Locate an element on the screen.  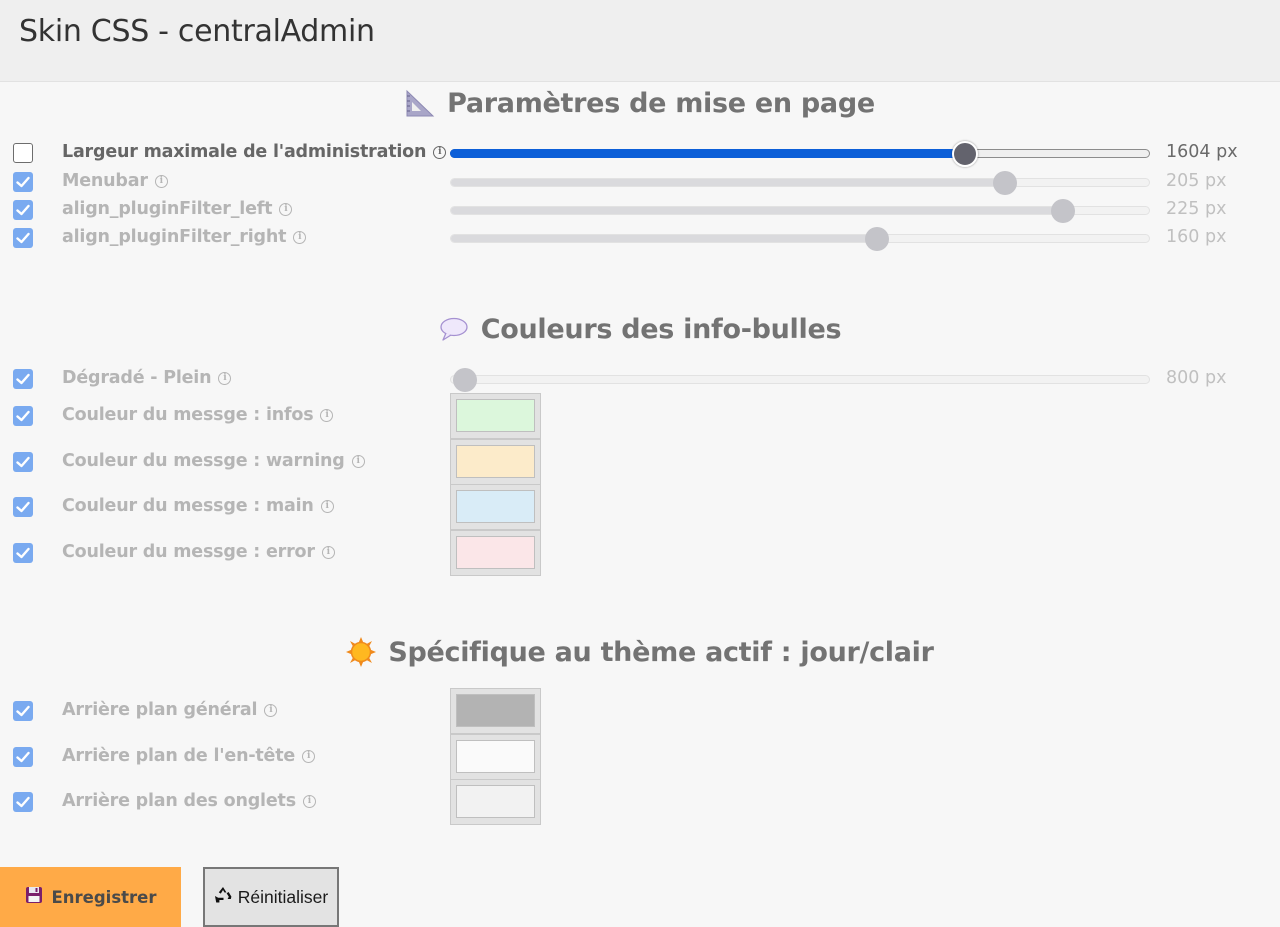
bg-general-label: Arrière plan général is located at coordinates (160, 710).